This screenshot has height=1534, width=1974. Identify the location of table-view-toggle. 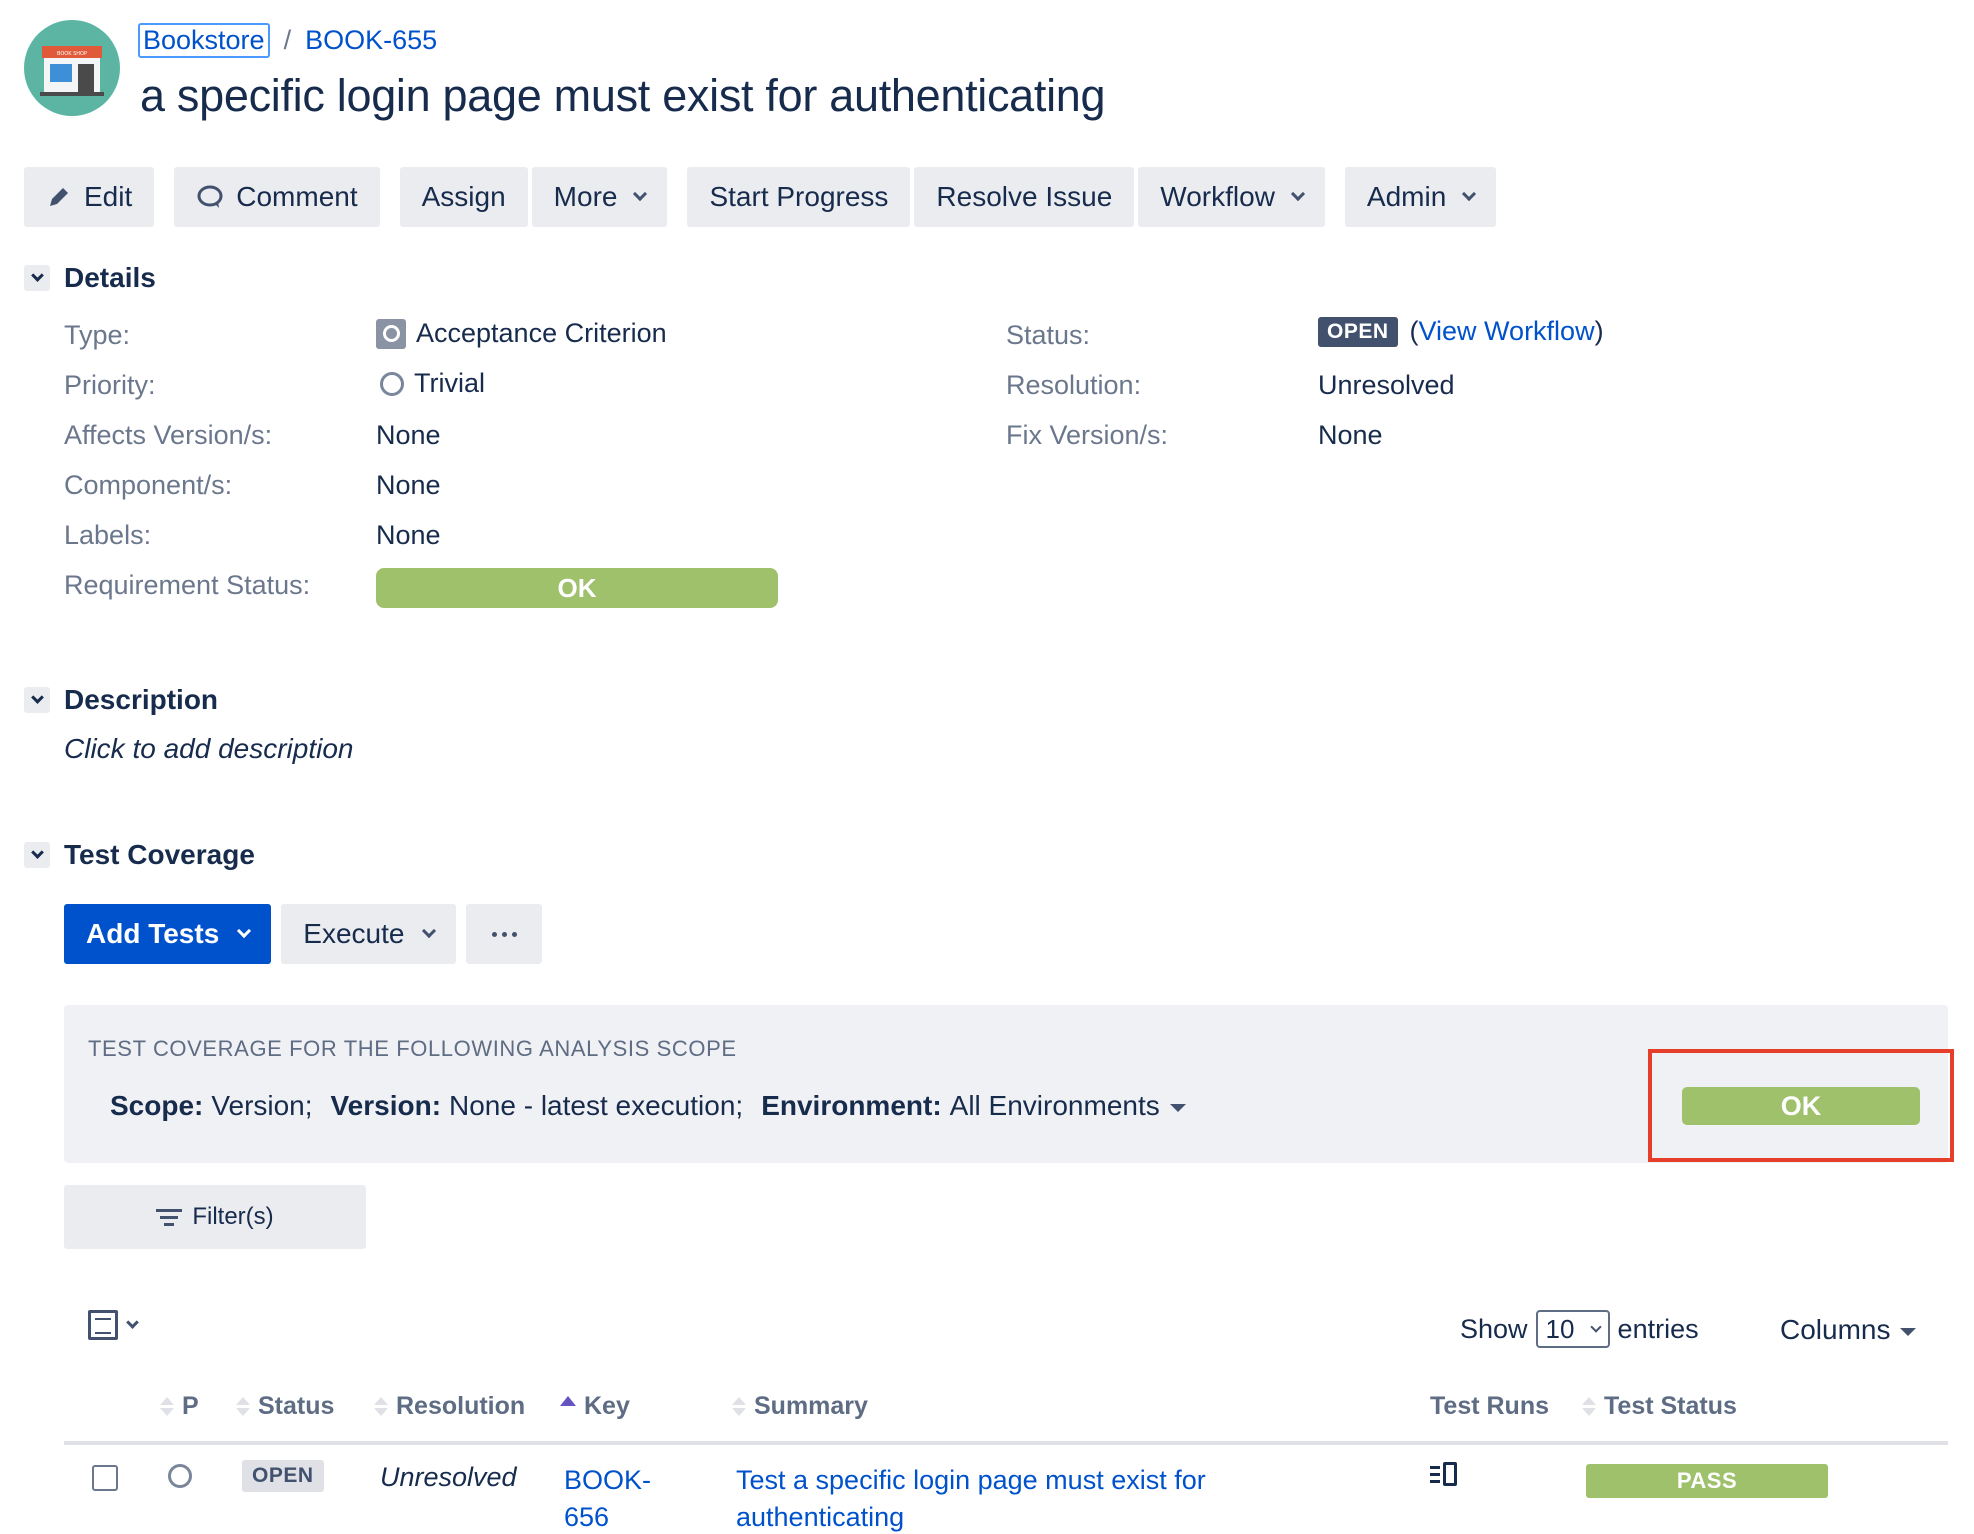
(113, 1325).